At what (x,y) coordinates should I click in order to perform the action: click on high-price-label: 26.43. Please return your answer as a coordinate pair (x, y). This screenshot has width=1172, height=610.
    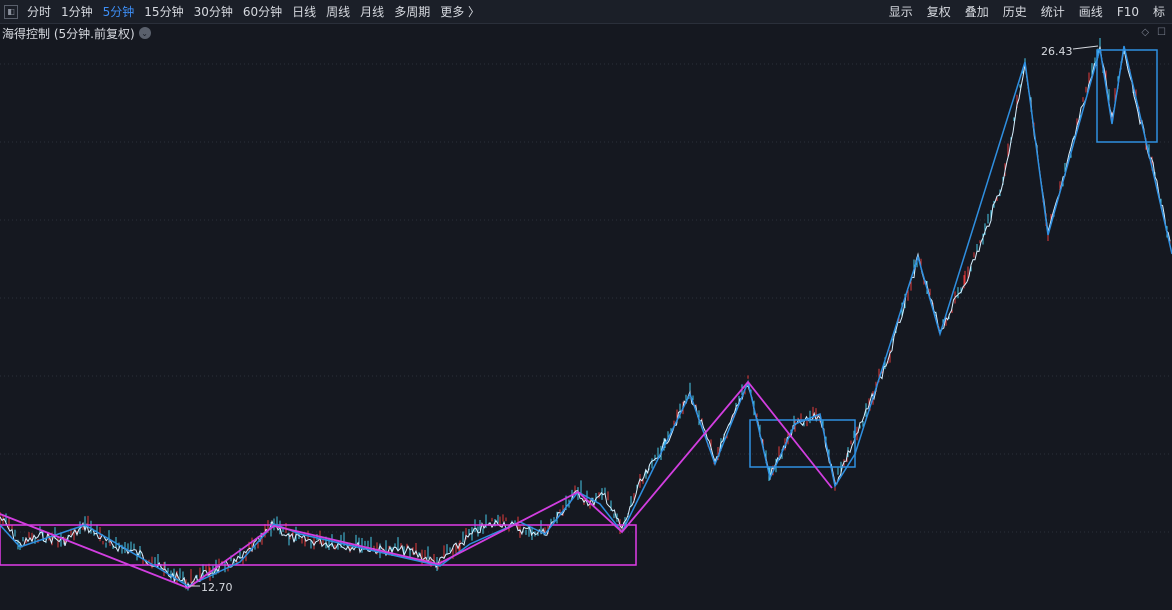
    Looking at the image, I should click on (1057, 51).